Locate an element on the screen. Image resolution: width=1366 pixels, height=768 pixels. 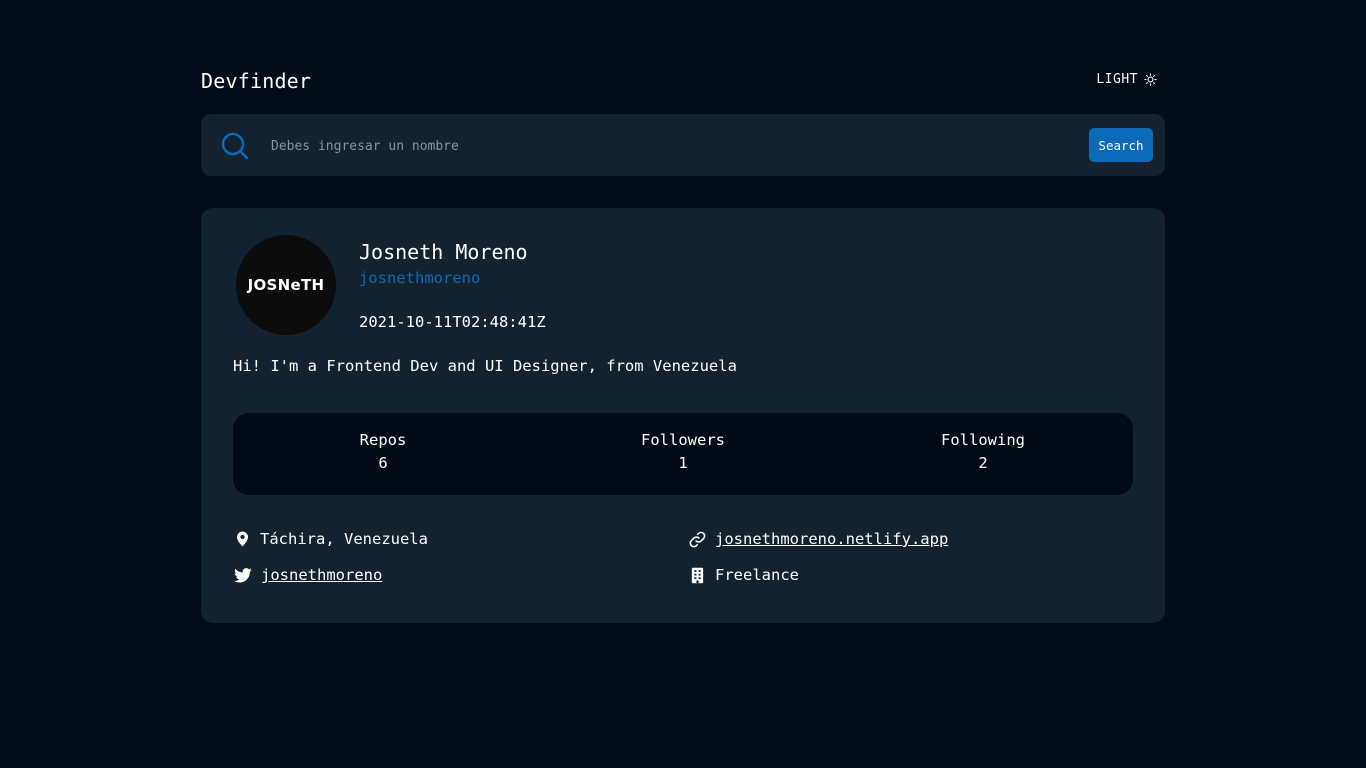
company-text: Freelance is located at coordinates (757, 575).